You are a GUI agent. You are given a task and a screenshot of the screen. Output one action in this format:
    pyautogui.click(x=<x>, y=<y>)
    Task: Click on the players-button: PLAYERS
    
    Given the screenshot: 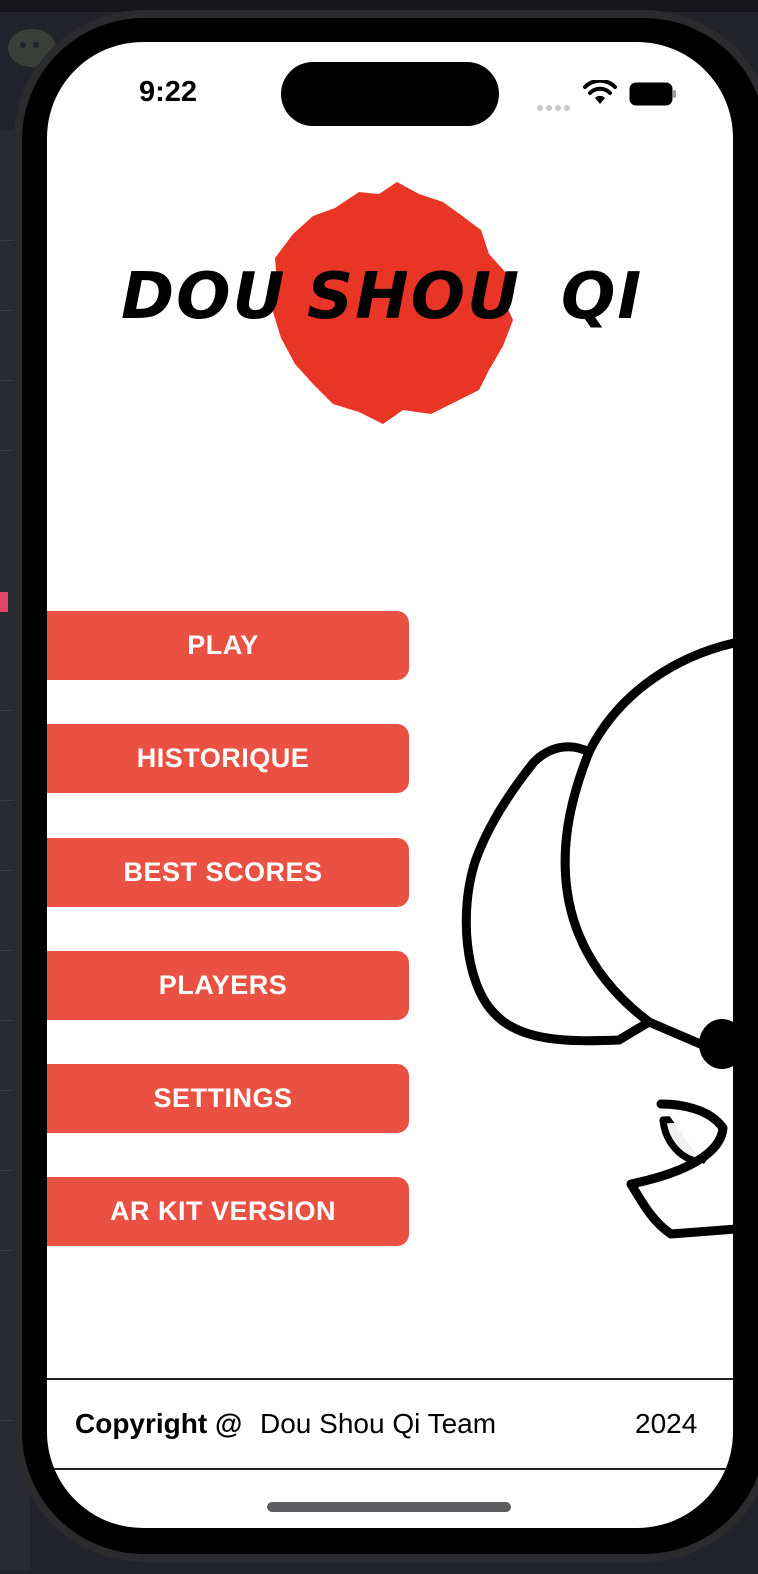 What is the action you would take?
    pyautogui.click(x=228, y=985)
    